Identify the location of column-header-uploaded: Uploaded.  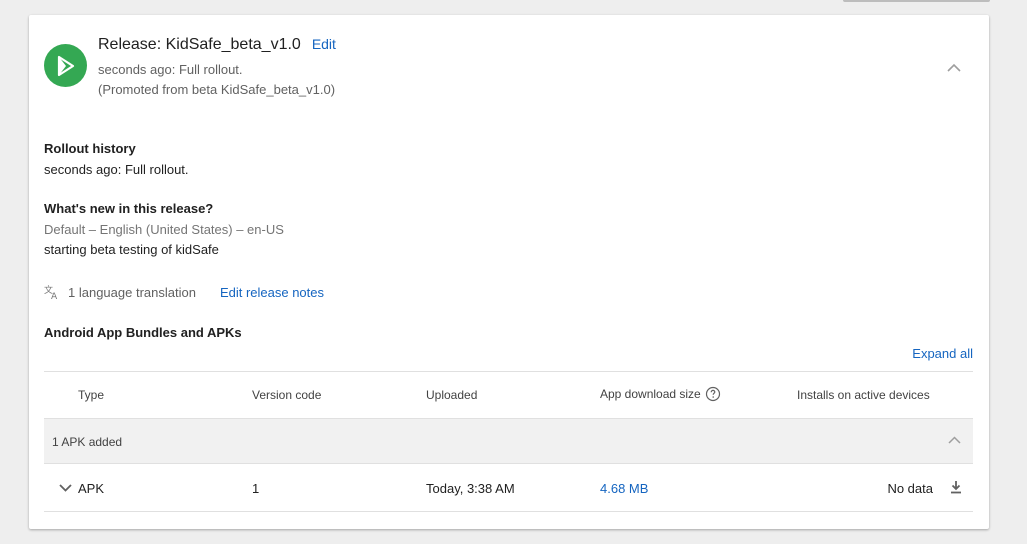
(452, 395).